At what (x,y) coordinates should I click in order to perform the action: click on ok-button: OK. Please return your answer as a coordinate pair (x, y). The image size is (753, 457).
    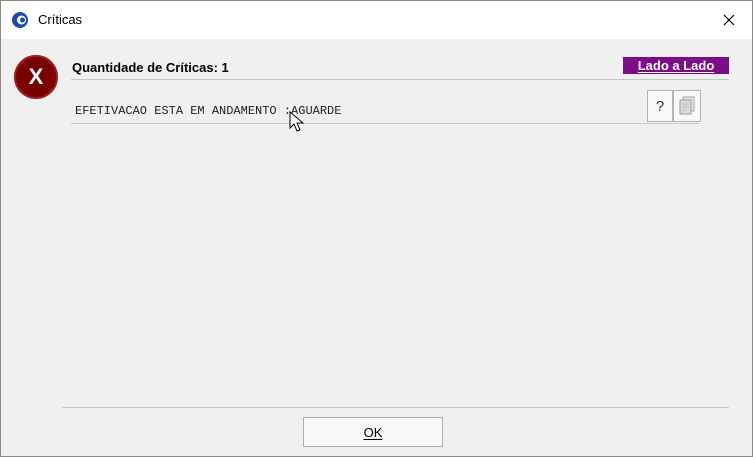
    Looking at the image, I should click on (373, 432).